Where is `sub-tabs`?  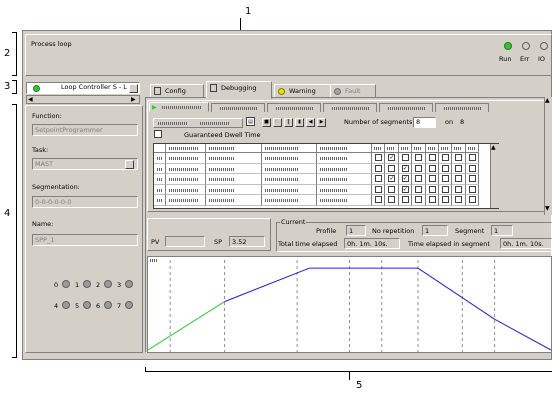 sub-tabs is located at coordinates (198, 123).